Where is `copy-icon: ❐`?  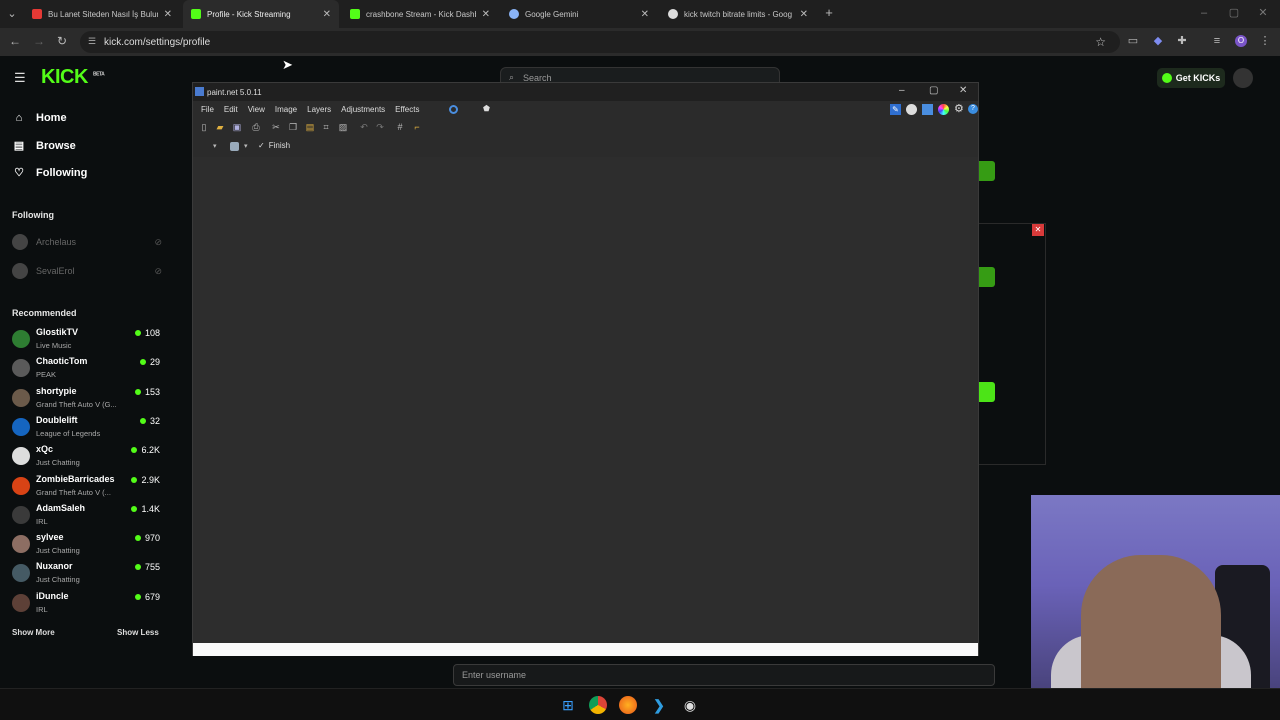 copy-icon: ❐ is located at coordinates (293, 127).